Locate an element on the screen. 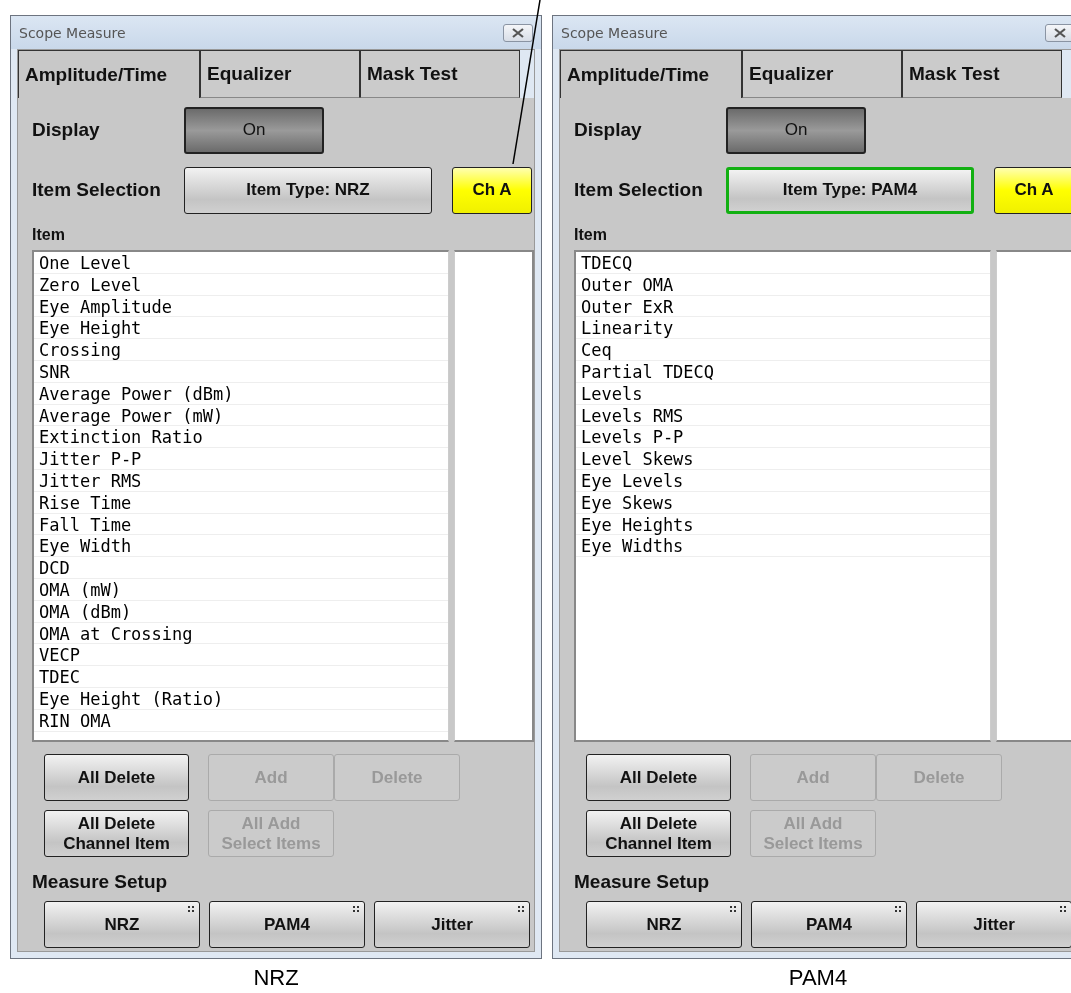 This screenshot has width=1071, height=993. list-item: Outer OMA is located at coordinates (783, 284).